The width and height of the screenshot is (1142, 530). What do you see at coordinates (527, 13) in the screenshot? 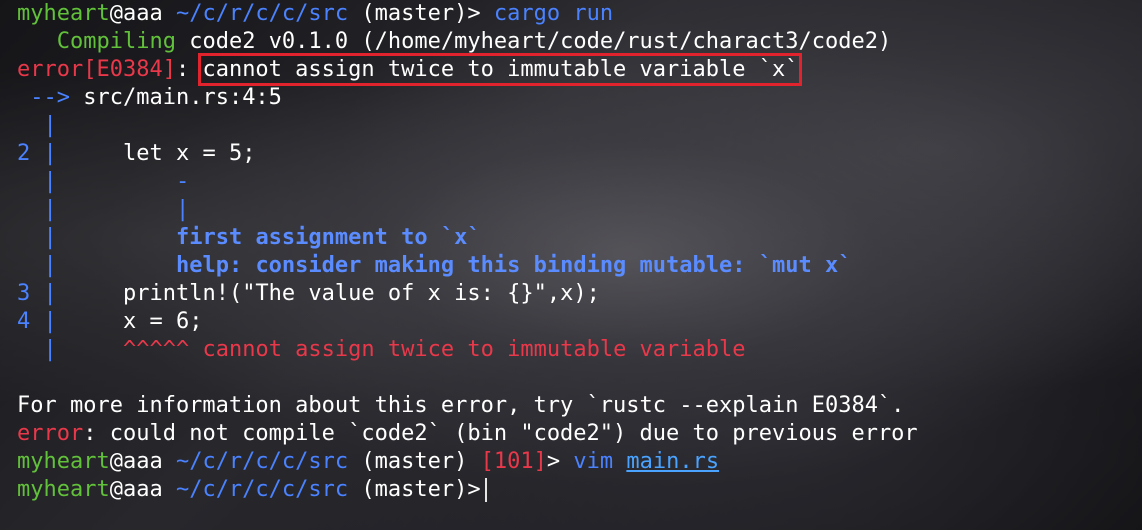
I see `command-program: cargo` at bounding box center [527, 13].